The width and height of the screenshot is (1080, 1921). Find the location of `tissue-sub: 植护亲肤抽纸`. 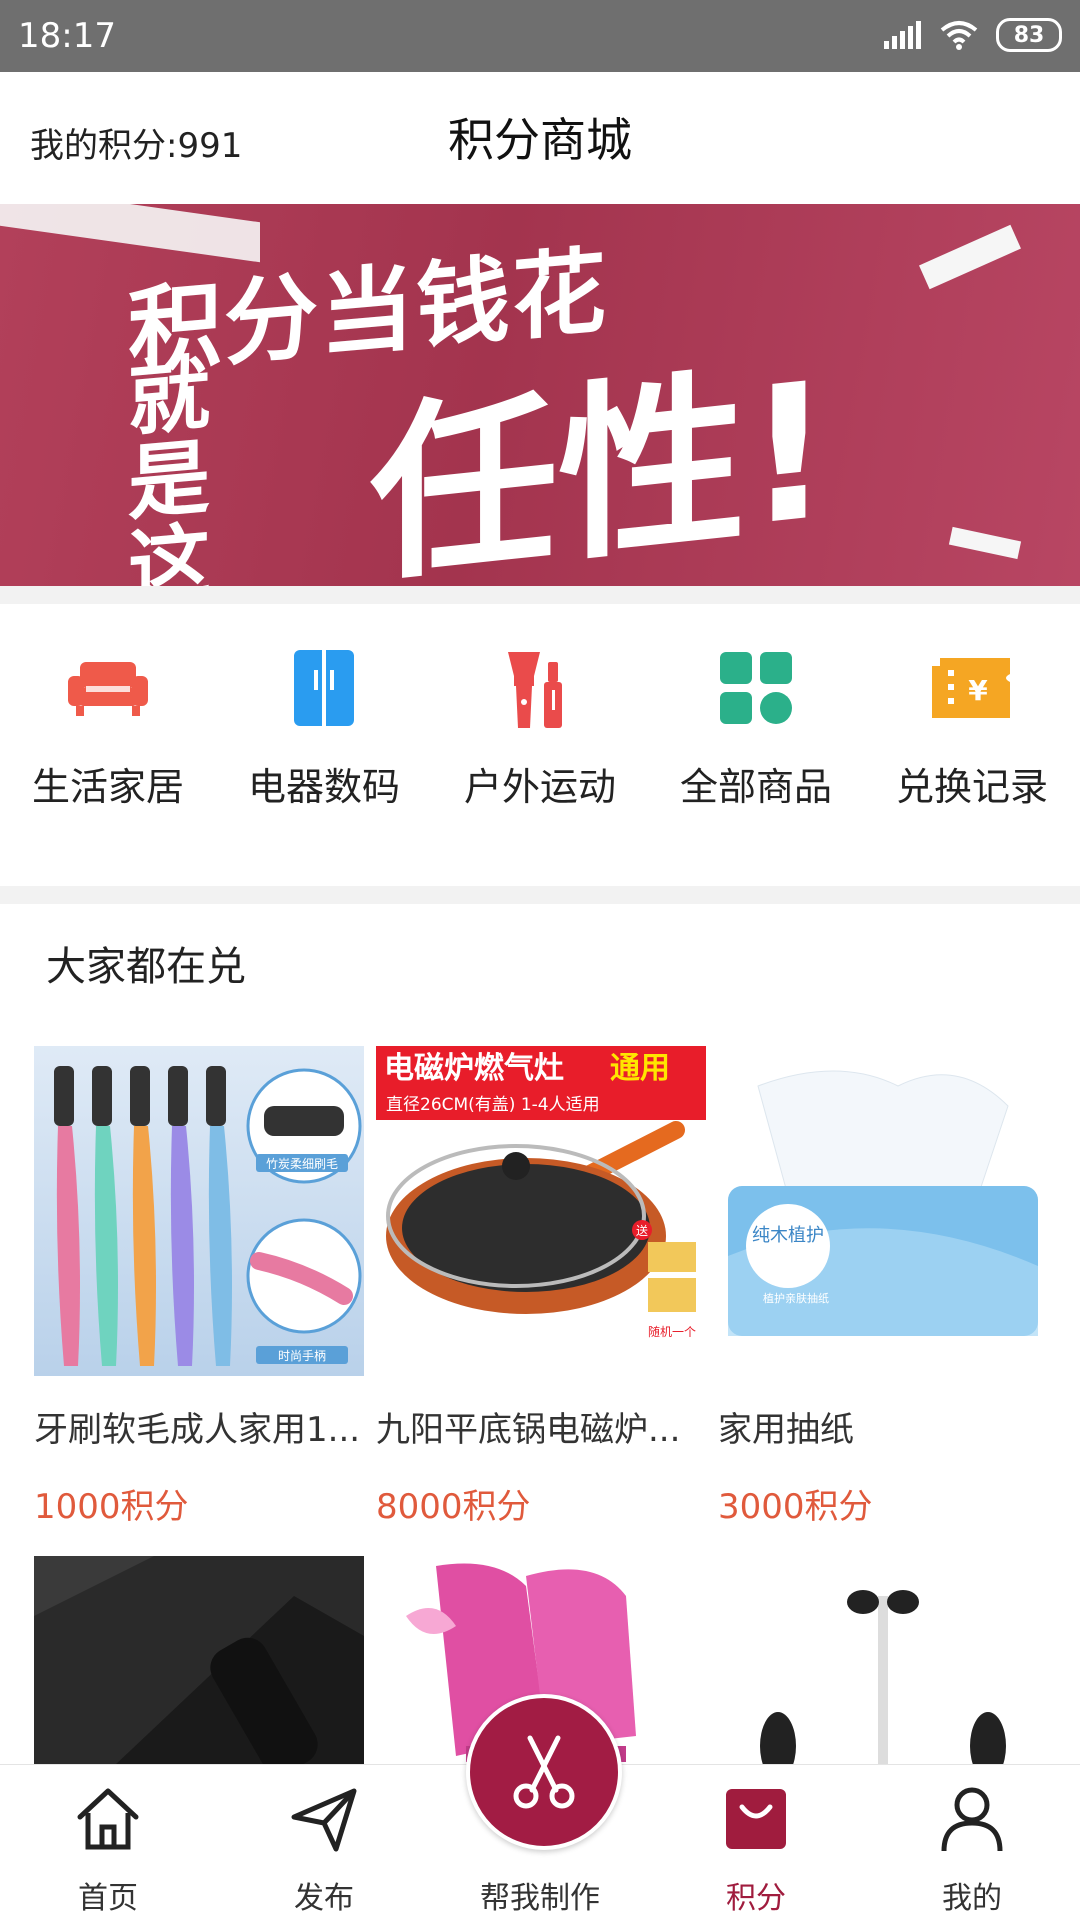

tissue-sub: 植护亲肤抽纸 is located at coordinates (796, 1298).